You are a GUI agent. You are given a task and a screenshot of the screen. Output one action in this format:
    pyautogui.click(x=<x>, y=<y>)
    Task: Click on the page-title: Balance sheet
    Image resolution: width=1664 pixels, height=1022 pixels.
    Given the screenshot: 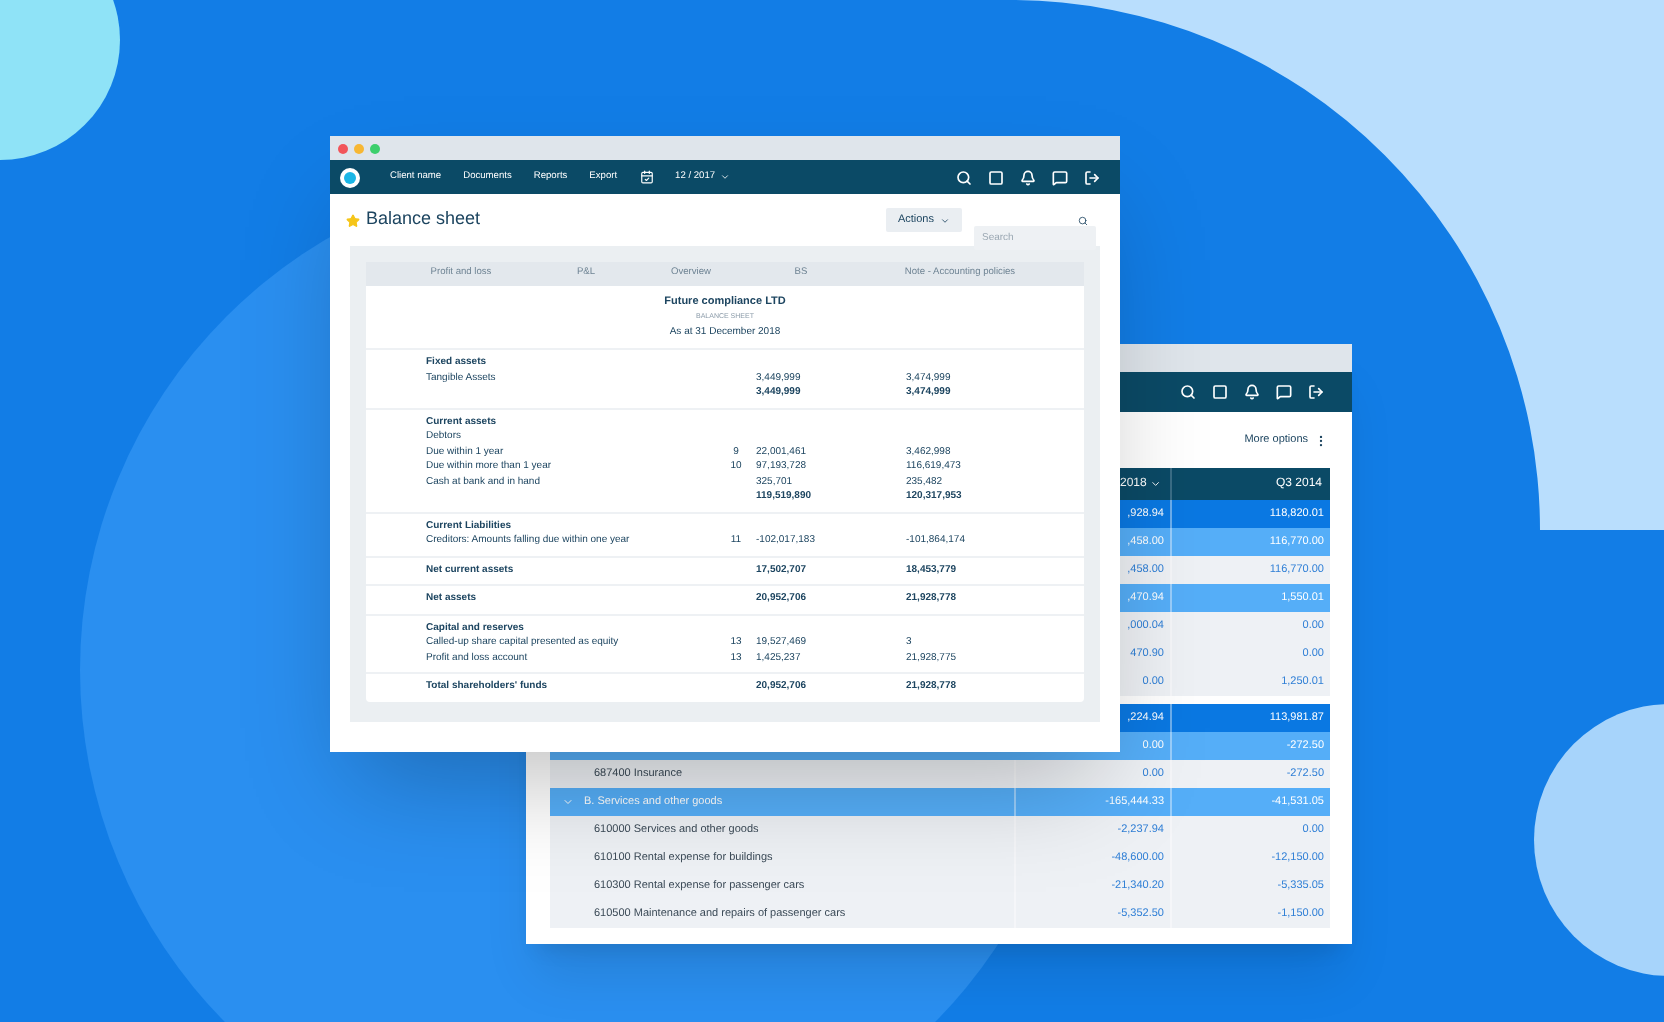 What is the action you would take?
    pyautogui.click(x=423, y=219)
    